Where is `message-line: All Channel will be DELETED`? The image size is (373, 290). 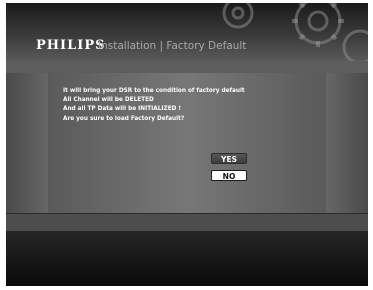 message-line: All Channel will be DELETED is located at coordinates (108, 99).